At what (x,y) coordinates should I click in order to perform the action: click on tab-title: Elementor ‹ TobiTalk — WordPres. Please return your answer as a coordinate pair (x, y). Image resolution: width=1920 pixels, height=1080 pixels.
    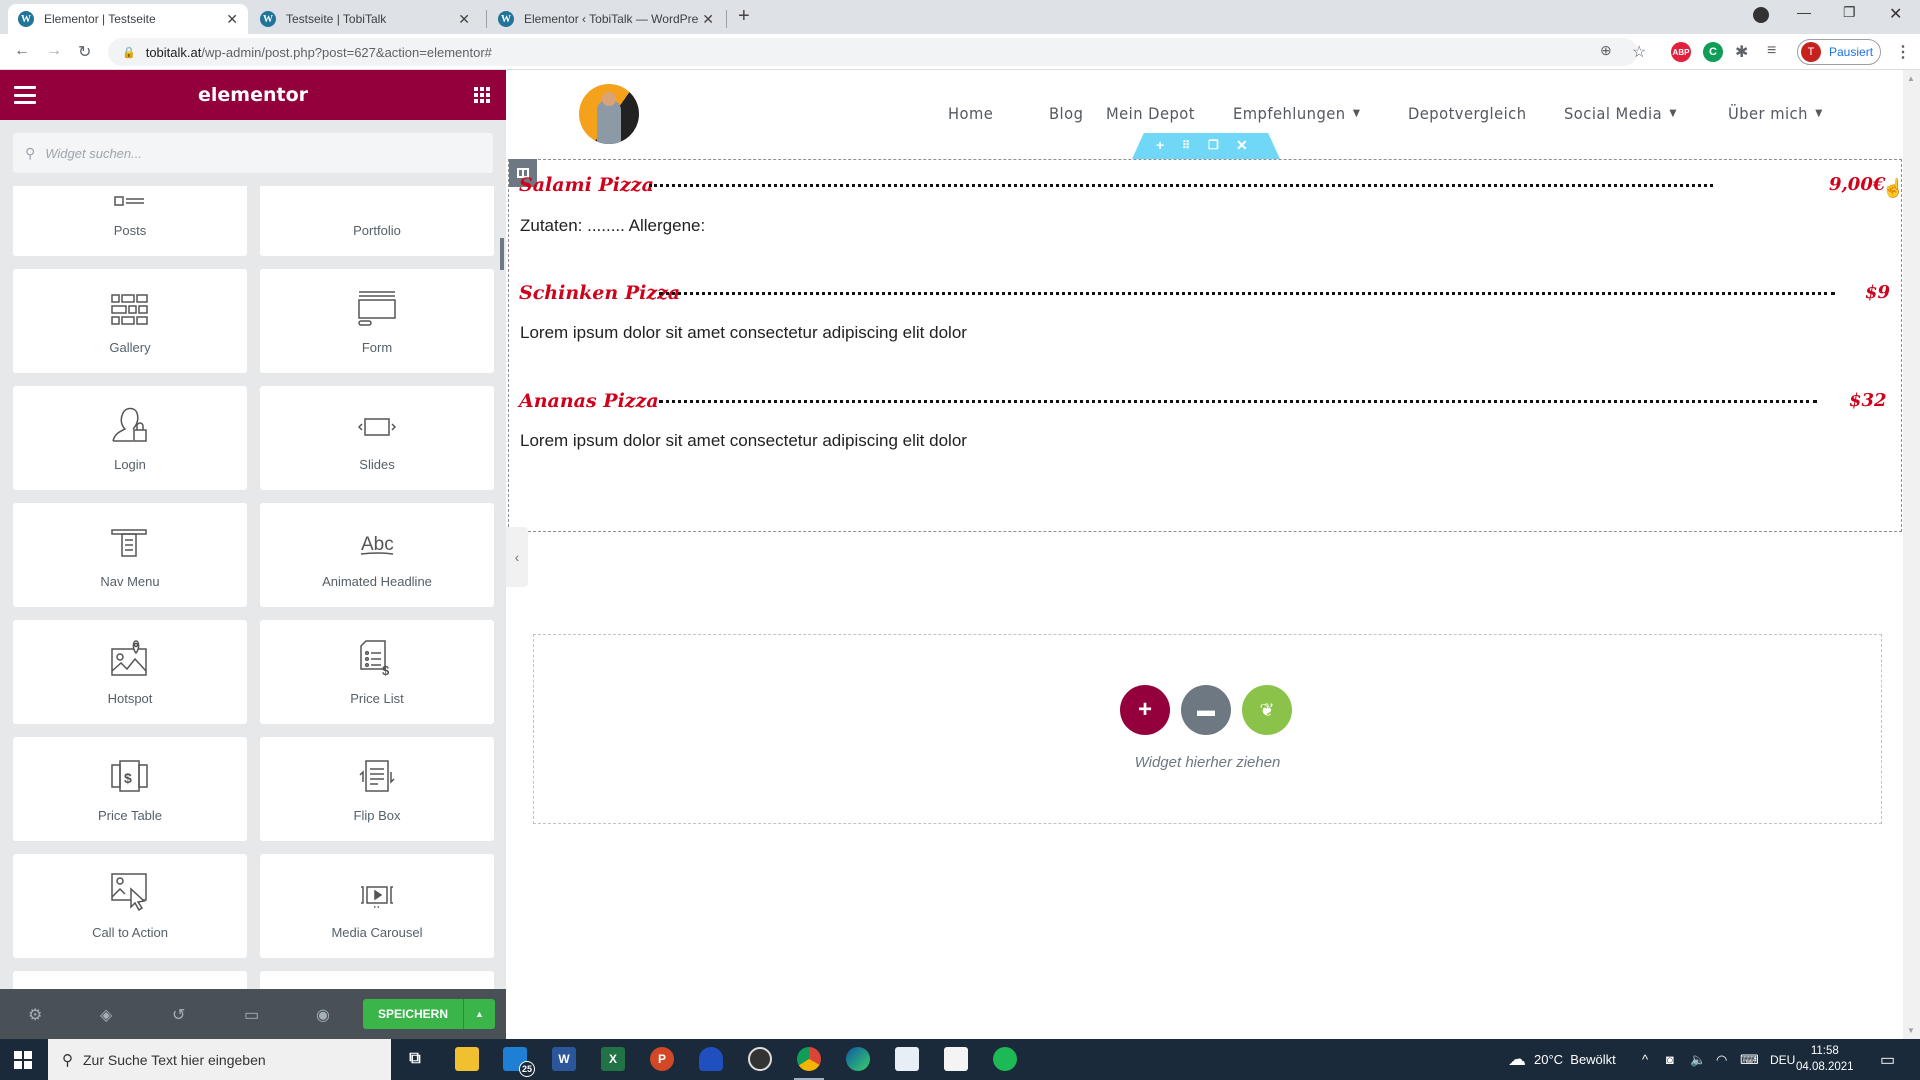
    Looking at the image, I should click on (611, 19).